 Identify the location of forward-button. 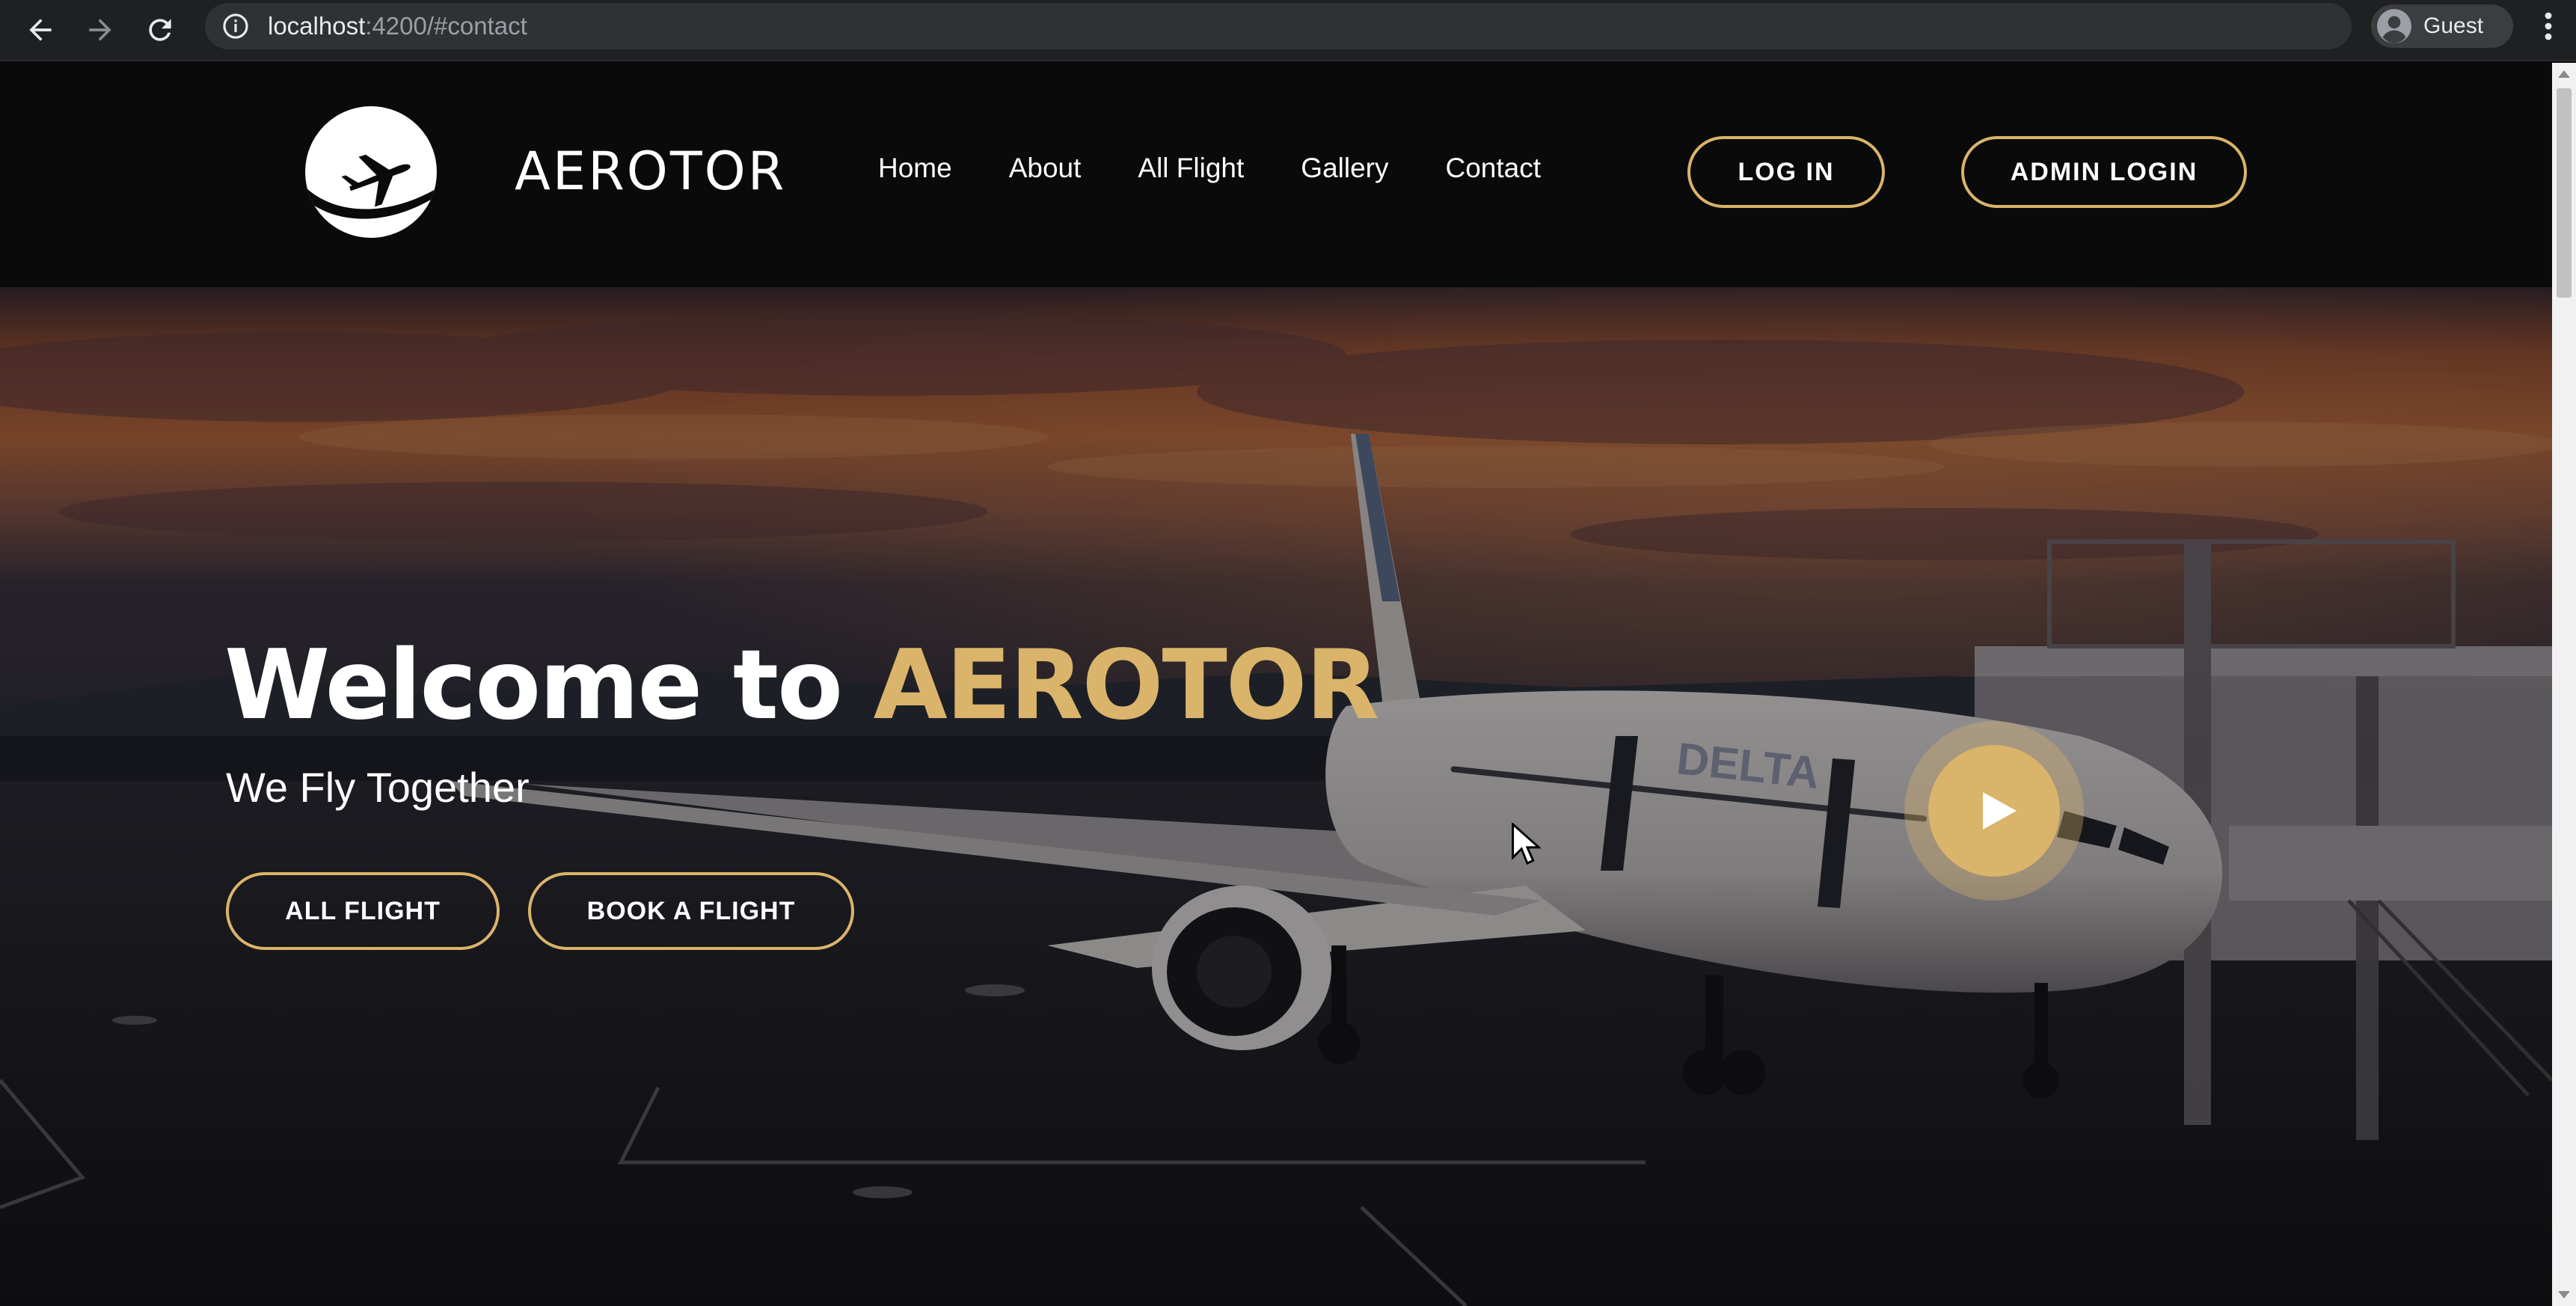
(100, 30).